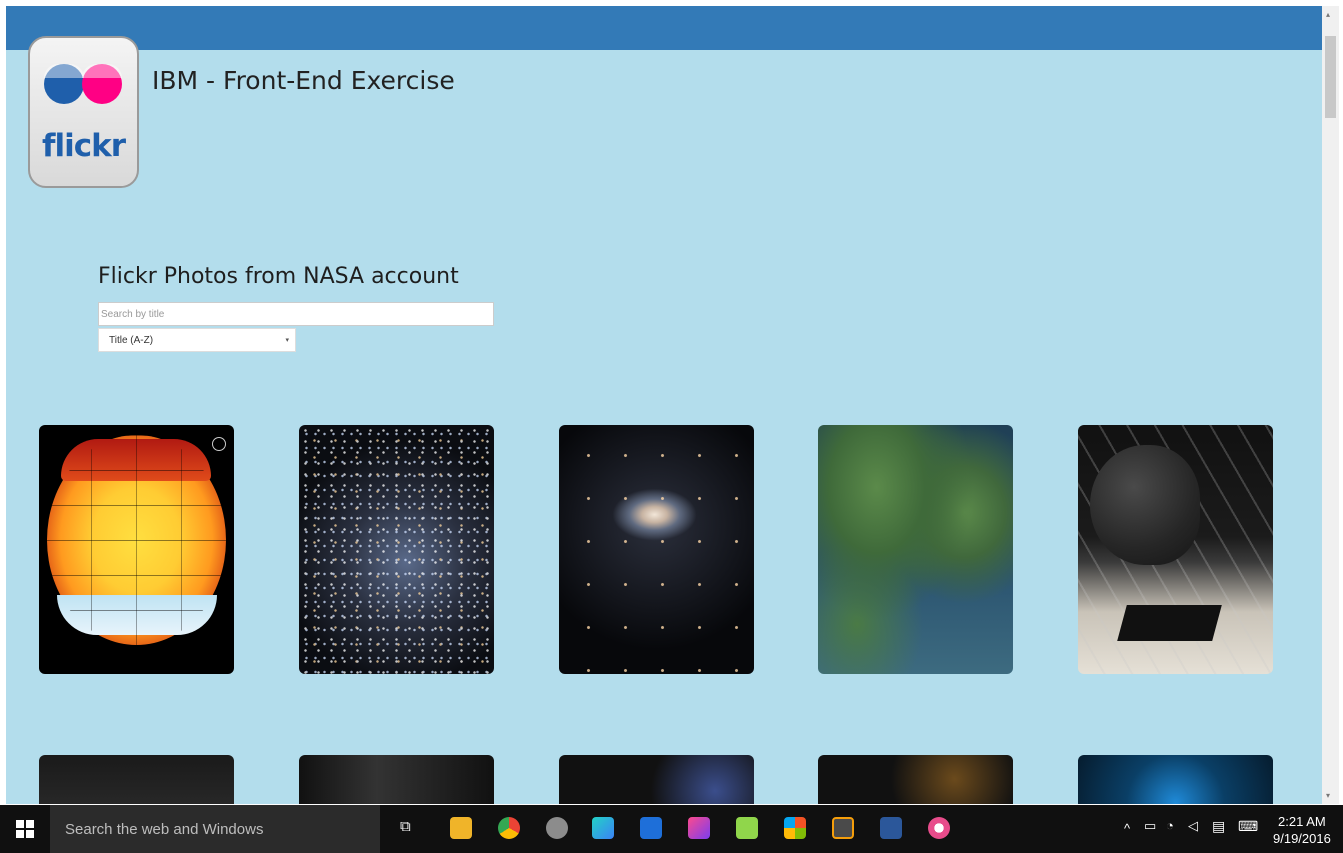 Image resolution: width=1343 pixels, height=853 pixels. I want to click on file-explorer-icon, so click(461, 828).